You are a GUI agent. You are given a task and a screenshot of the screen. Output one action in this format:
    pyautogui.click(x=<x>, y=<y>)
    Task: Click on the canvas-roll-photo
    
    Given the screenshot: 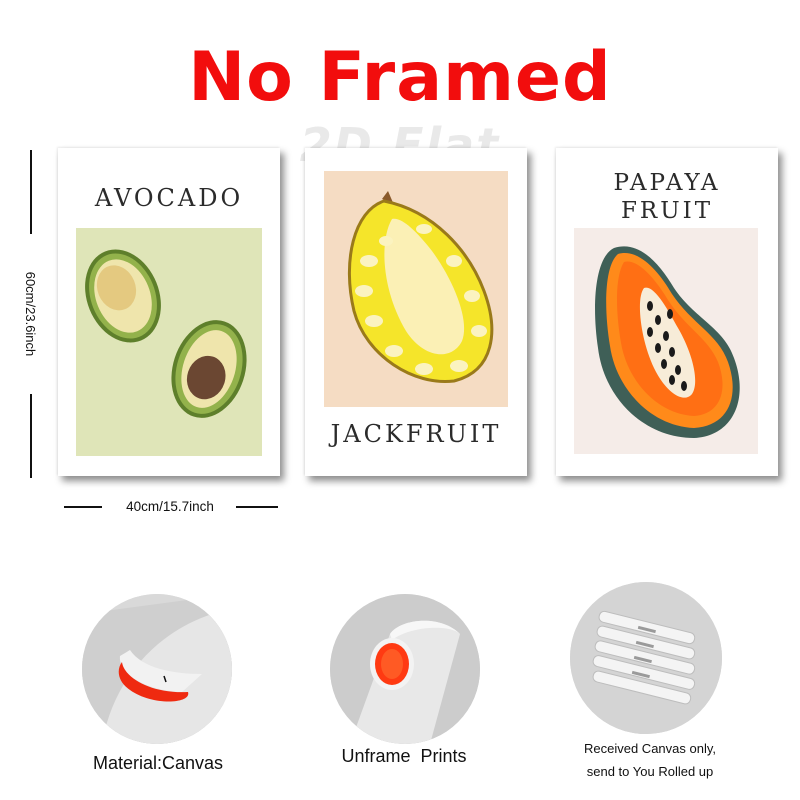 What is the action you would take?
    pyautogui.click(x=157, y=669)
    